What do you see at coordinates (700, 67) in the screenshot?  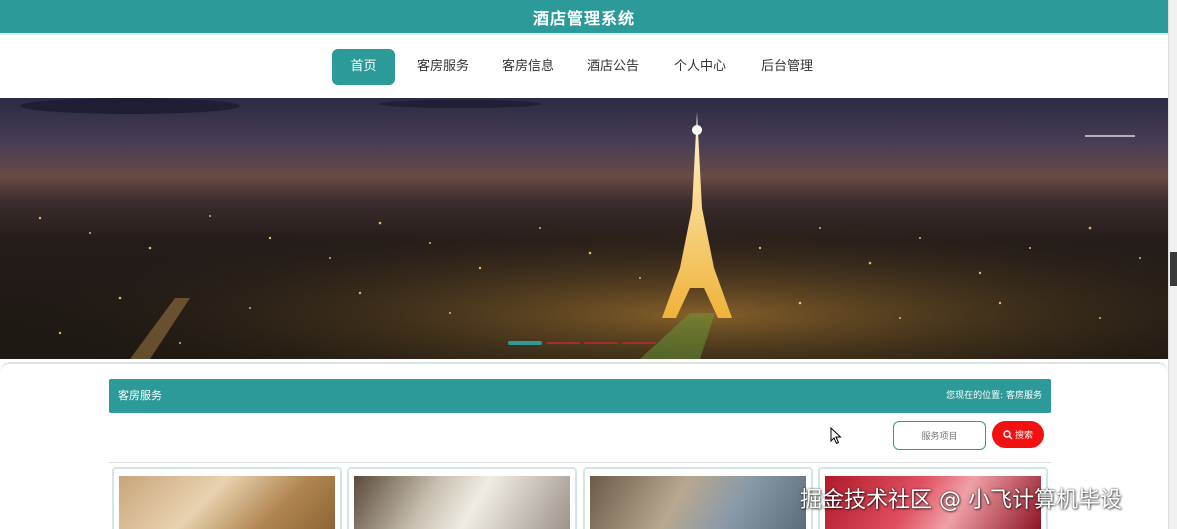 I see `nav-item-personal-center: 个人中心` at bounding box center [700, 67].